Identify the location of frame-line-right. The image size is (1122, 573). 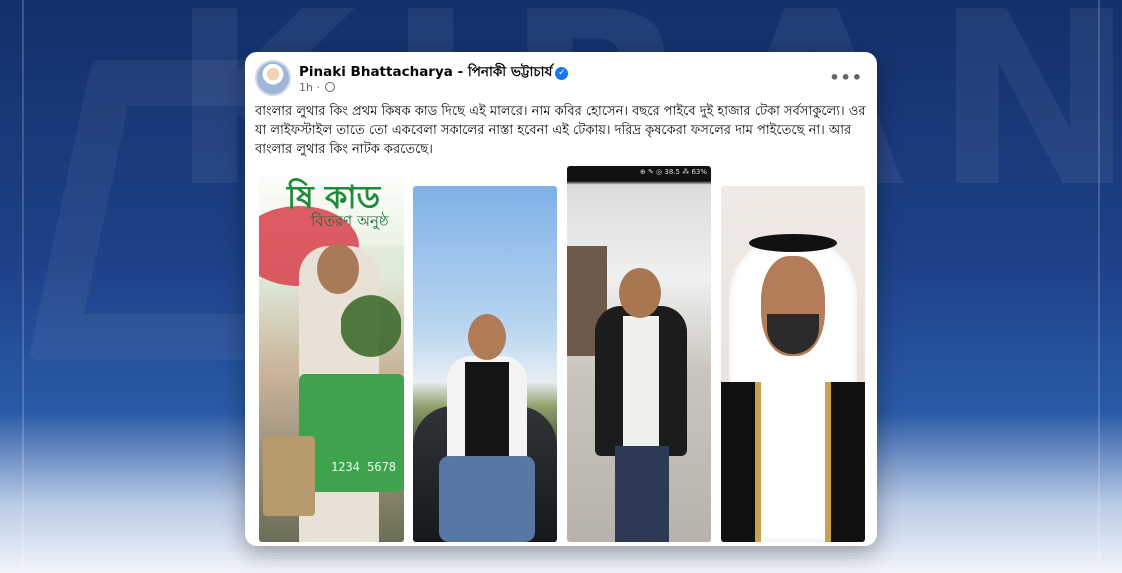
(1099, 286).